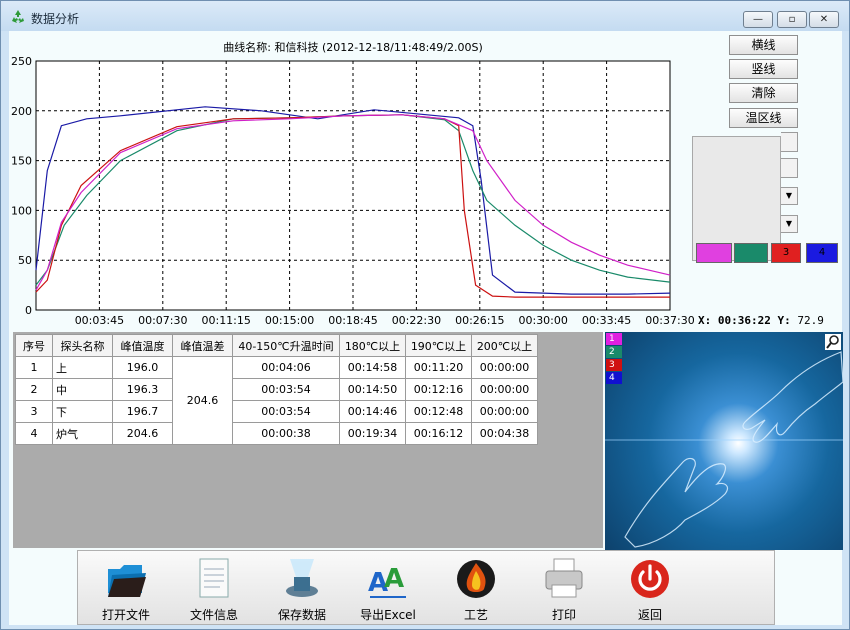 This screenshot has height=630, width=850. What do you see at coordinates (763, 93) in the screenshot?
I see `clear-button: 清除` at bounding box center [763, 93].